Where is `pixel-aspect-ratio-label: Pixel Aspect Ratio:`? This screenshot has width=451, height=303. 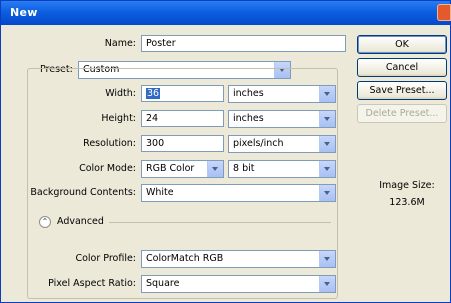
pixel-aspect-ratio-label: Pixel Aspect Ratio: is located at coordinates (92, 283).